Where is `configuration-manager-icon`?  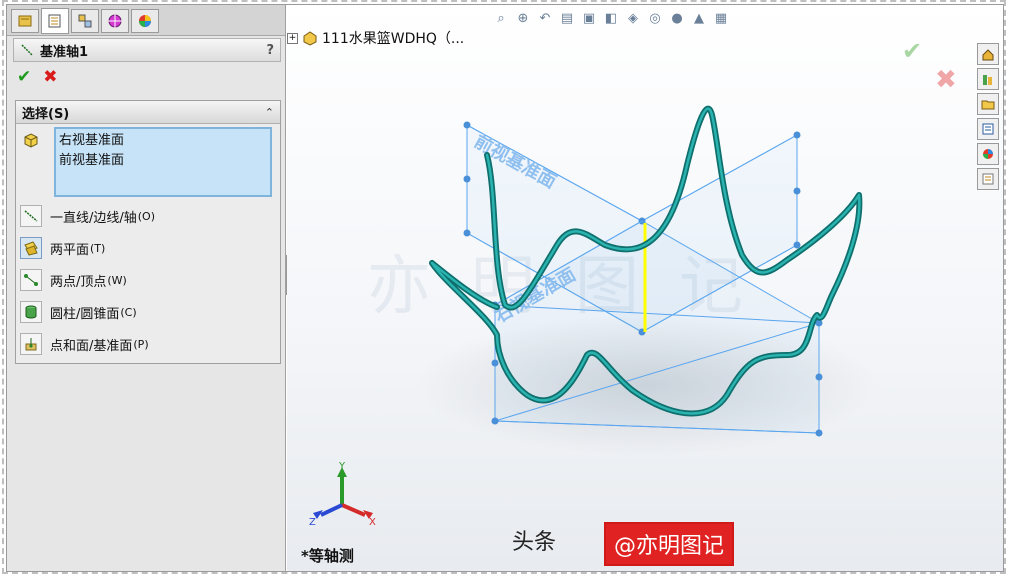
configuration-manager-icon is located at coordinates (85, 21).